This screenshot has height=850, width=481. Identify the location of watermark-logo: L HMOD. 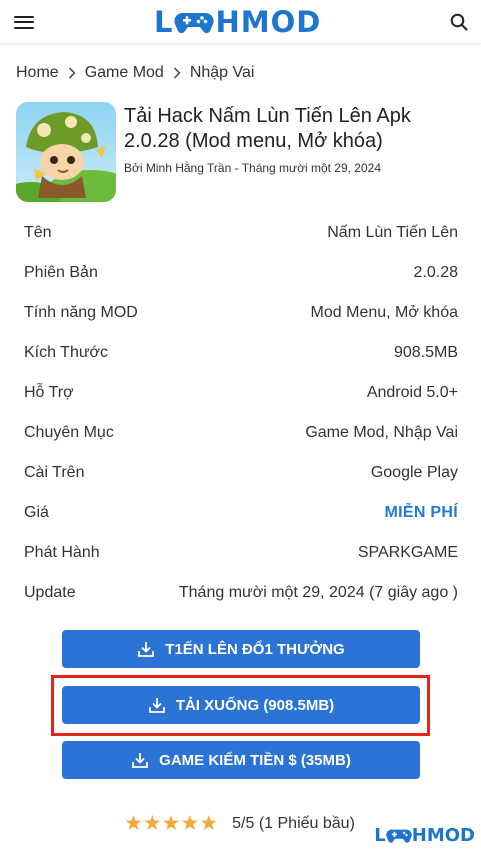
(424, 835).